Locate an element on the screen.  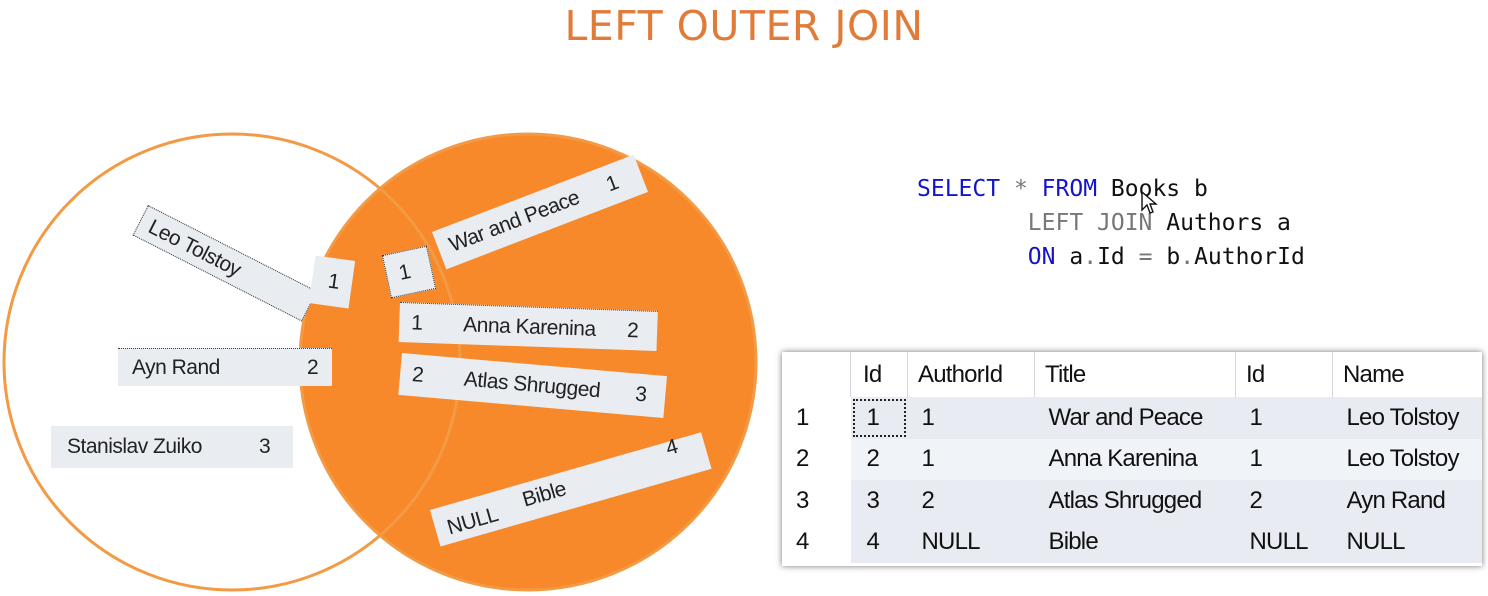
header-row: Id AuthorId Title Id Name is located at coordinates (1132, 374).